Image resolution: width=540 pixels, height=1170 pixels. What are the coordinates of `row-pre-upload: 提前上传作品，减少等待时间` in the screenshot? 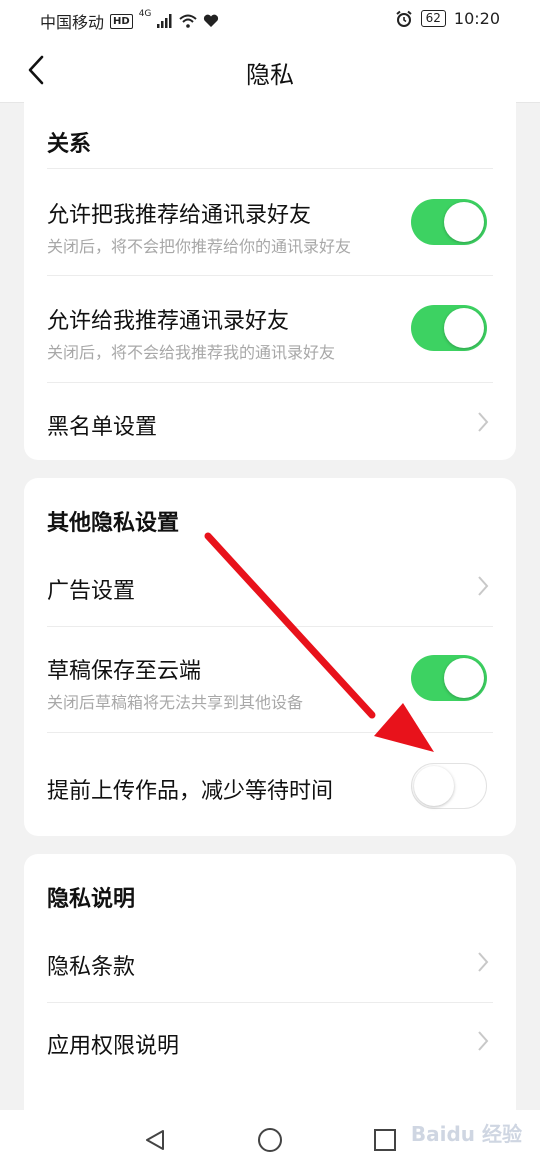 It's located at (270, 784).